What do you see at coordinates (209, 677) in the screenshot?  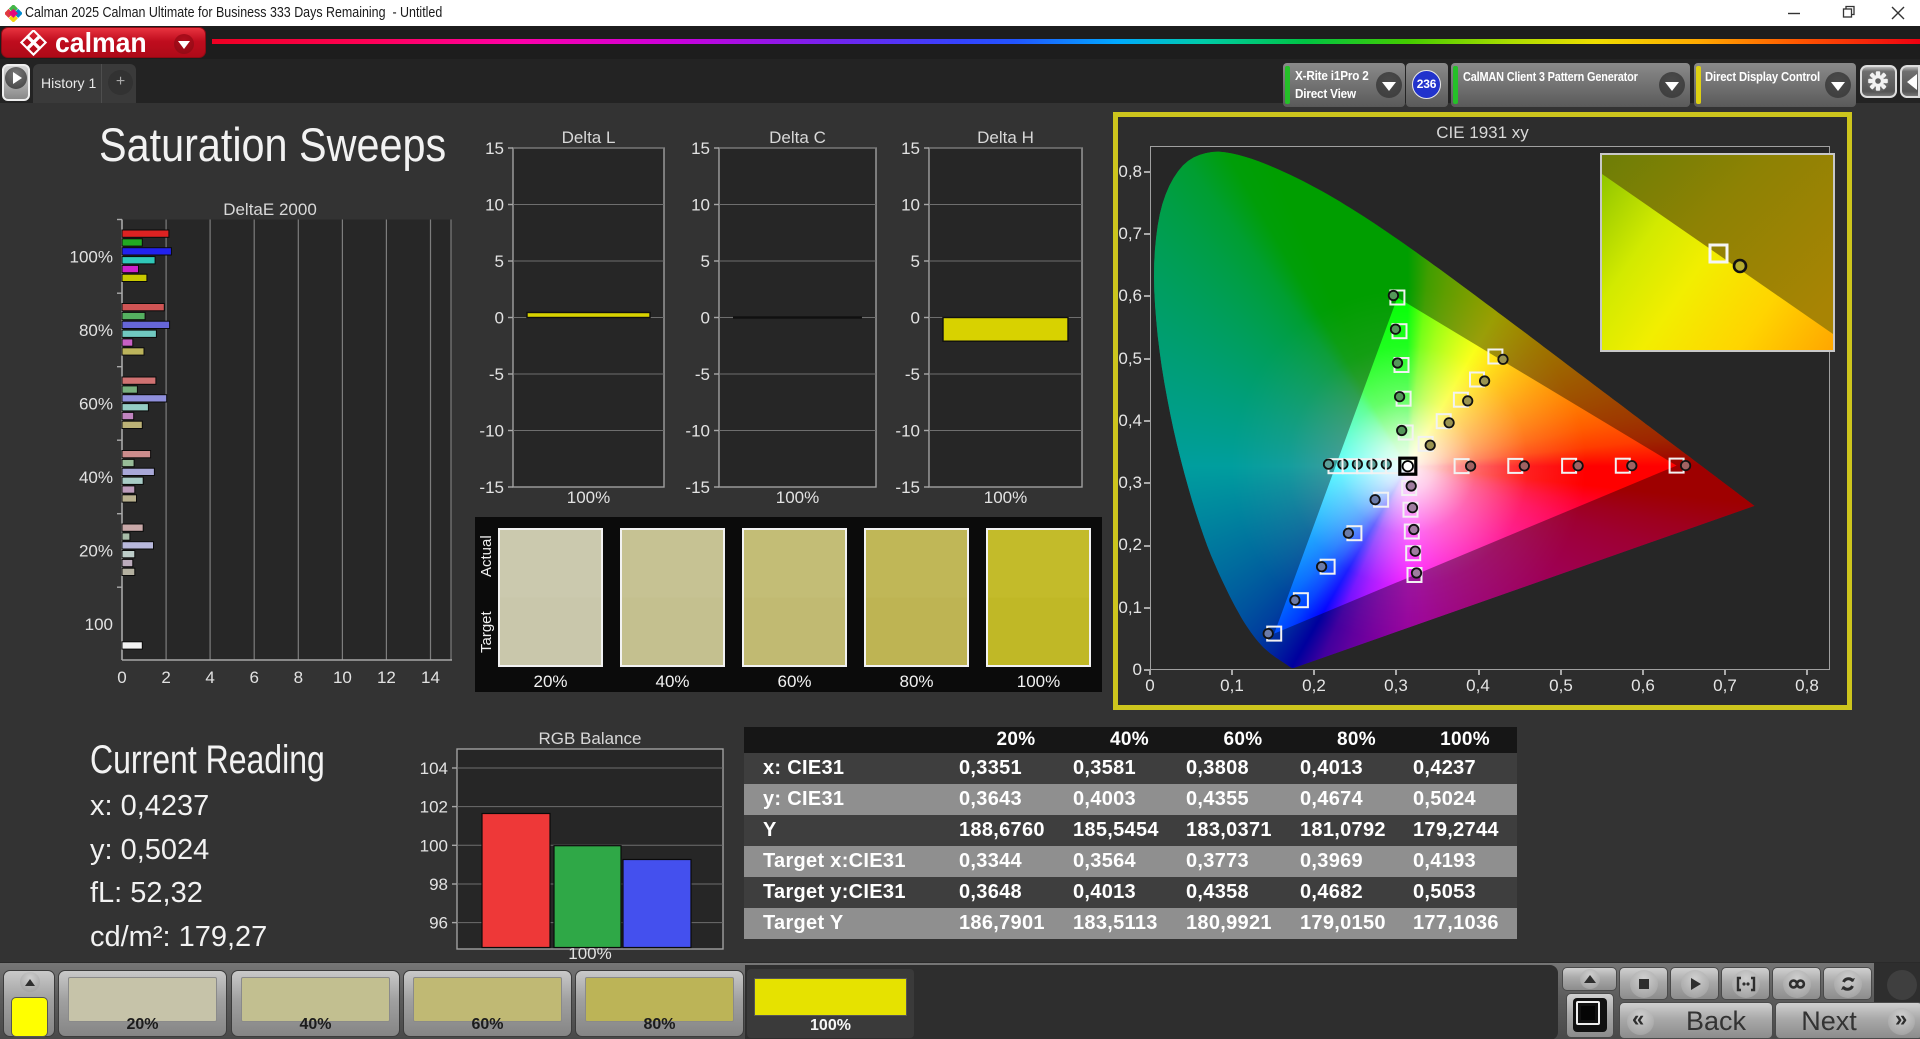 I see `svg-text: 4` at bounding box center [209, 677].